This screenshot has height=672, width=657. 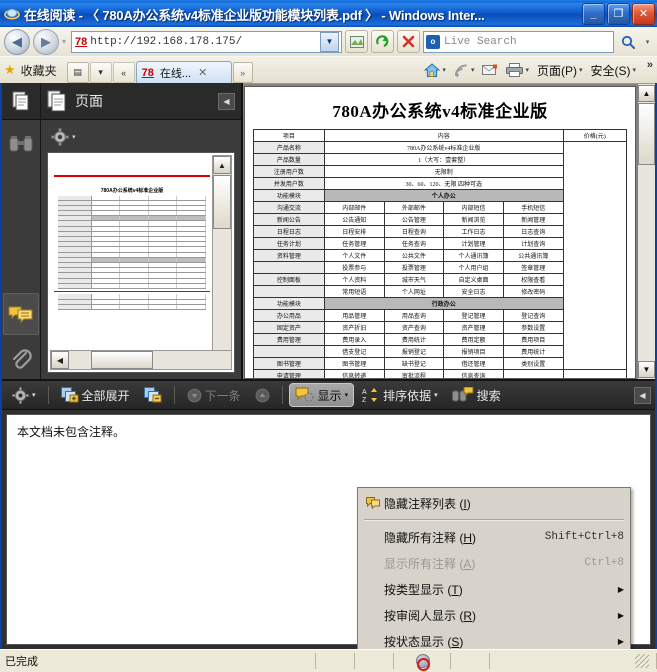 What do you see at coordinates (382, 41) in the screenshot?
I see `refresh-button` at bounding box center [382, 41].